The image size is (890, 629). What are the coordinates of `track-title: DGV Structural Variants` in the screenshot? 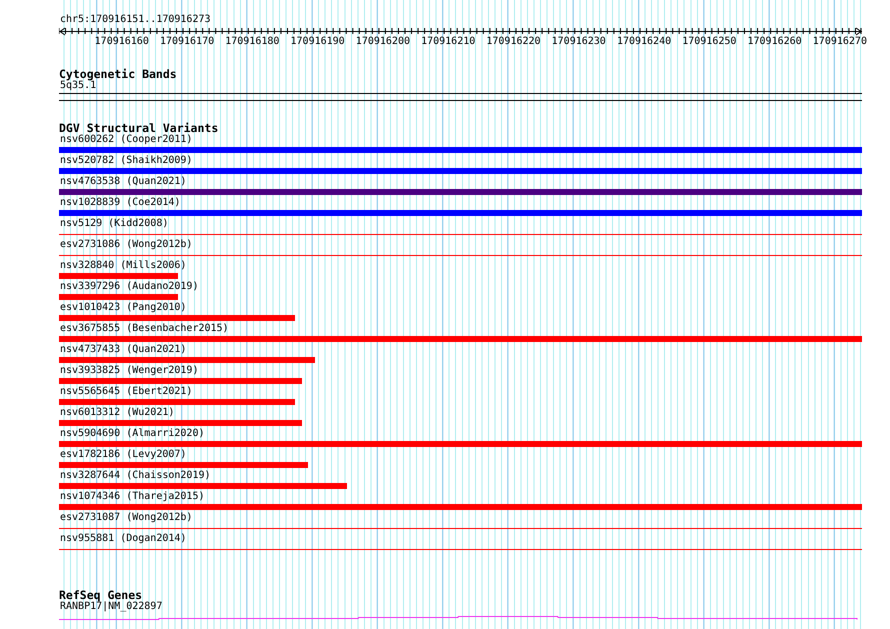 It's located at (139, 128).